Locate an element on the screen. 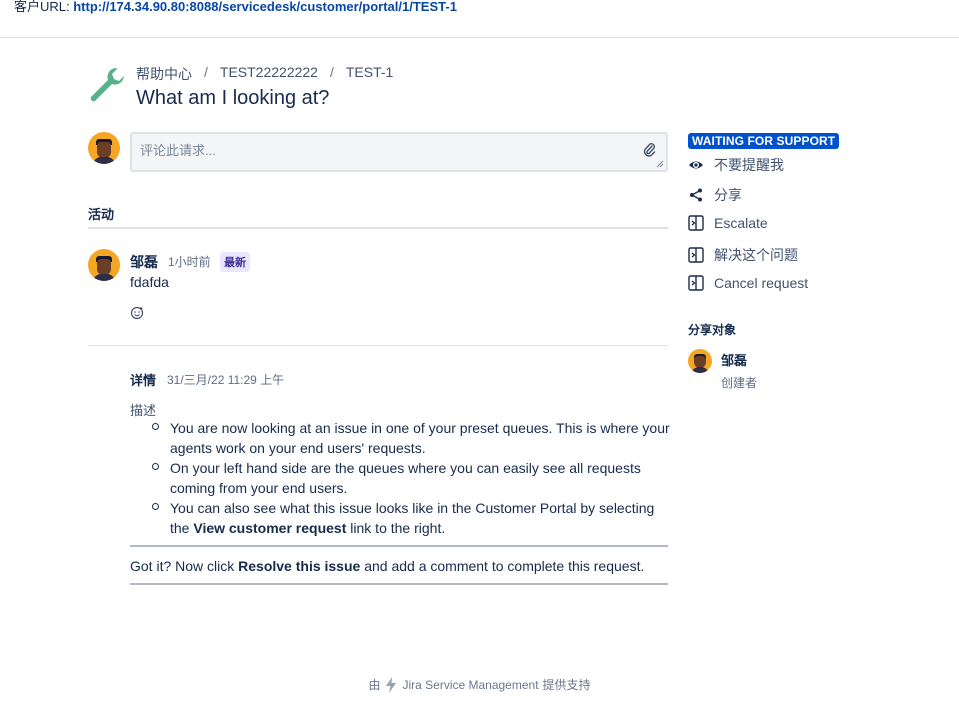 This screenshot has width=959, height=706. comment-text: fdafda is located at coordinates (149, 282).